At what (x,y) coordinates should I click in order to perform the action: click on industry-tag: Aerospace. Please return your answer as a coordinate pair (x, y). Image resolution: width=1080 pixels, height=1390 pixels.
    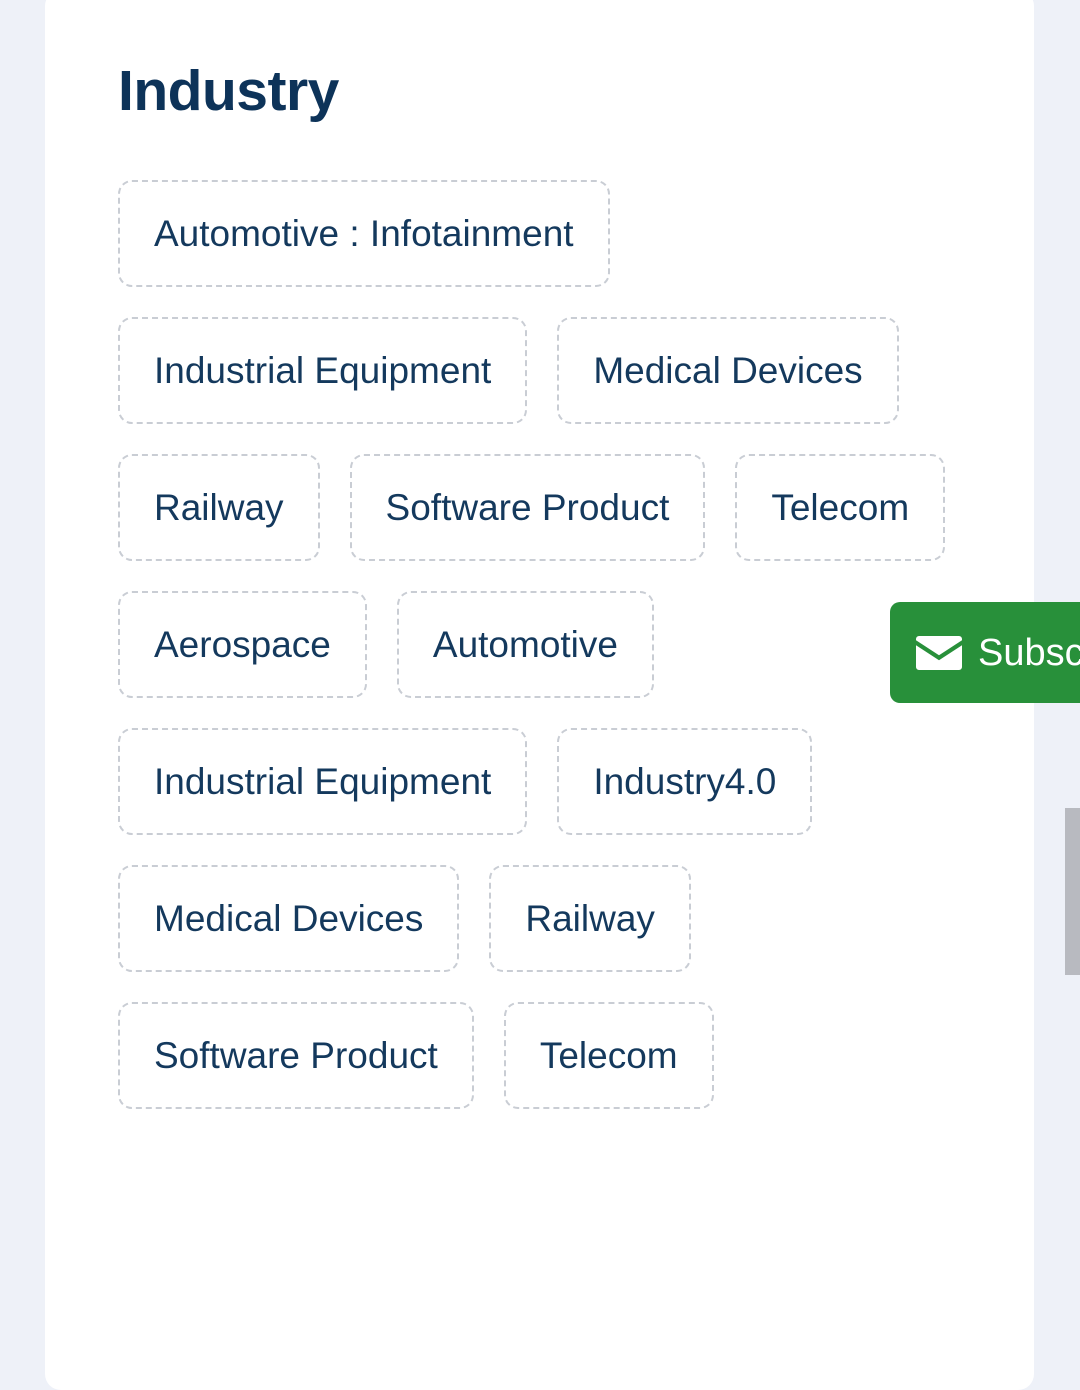
    Looking at the image, I should click on (242, 644).